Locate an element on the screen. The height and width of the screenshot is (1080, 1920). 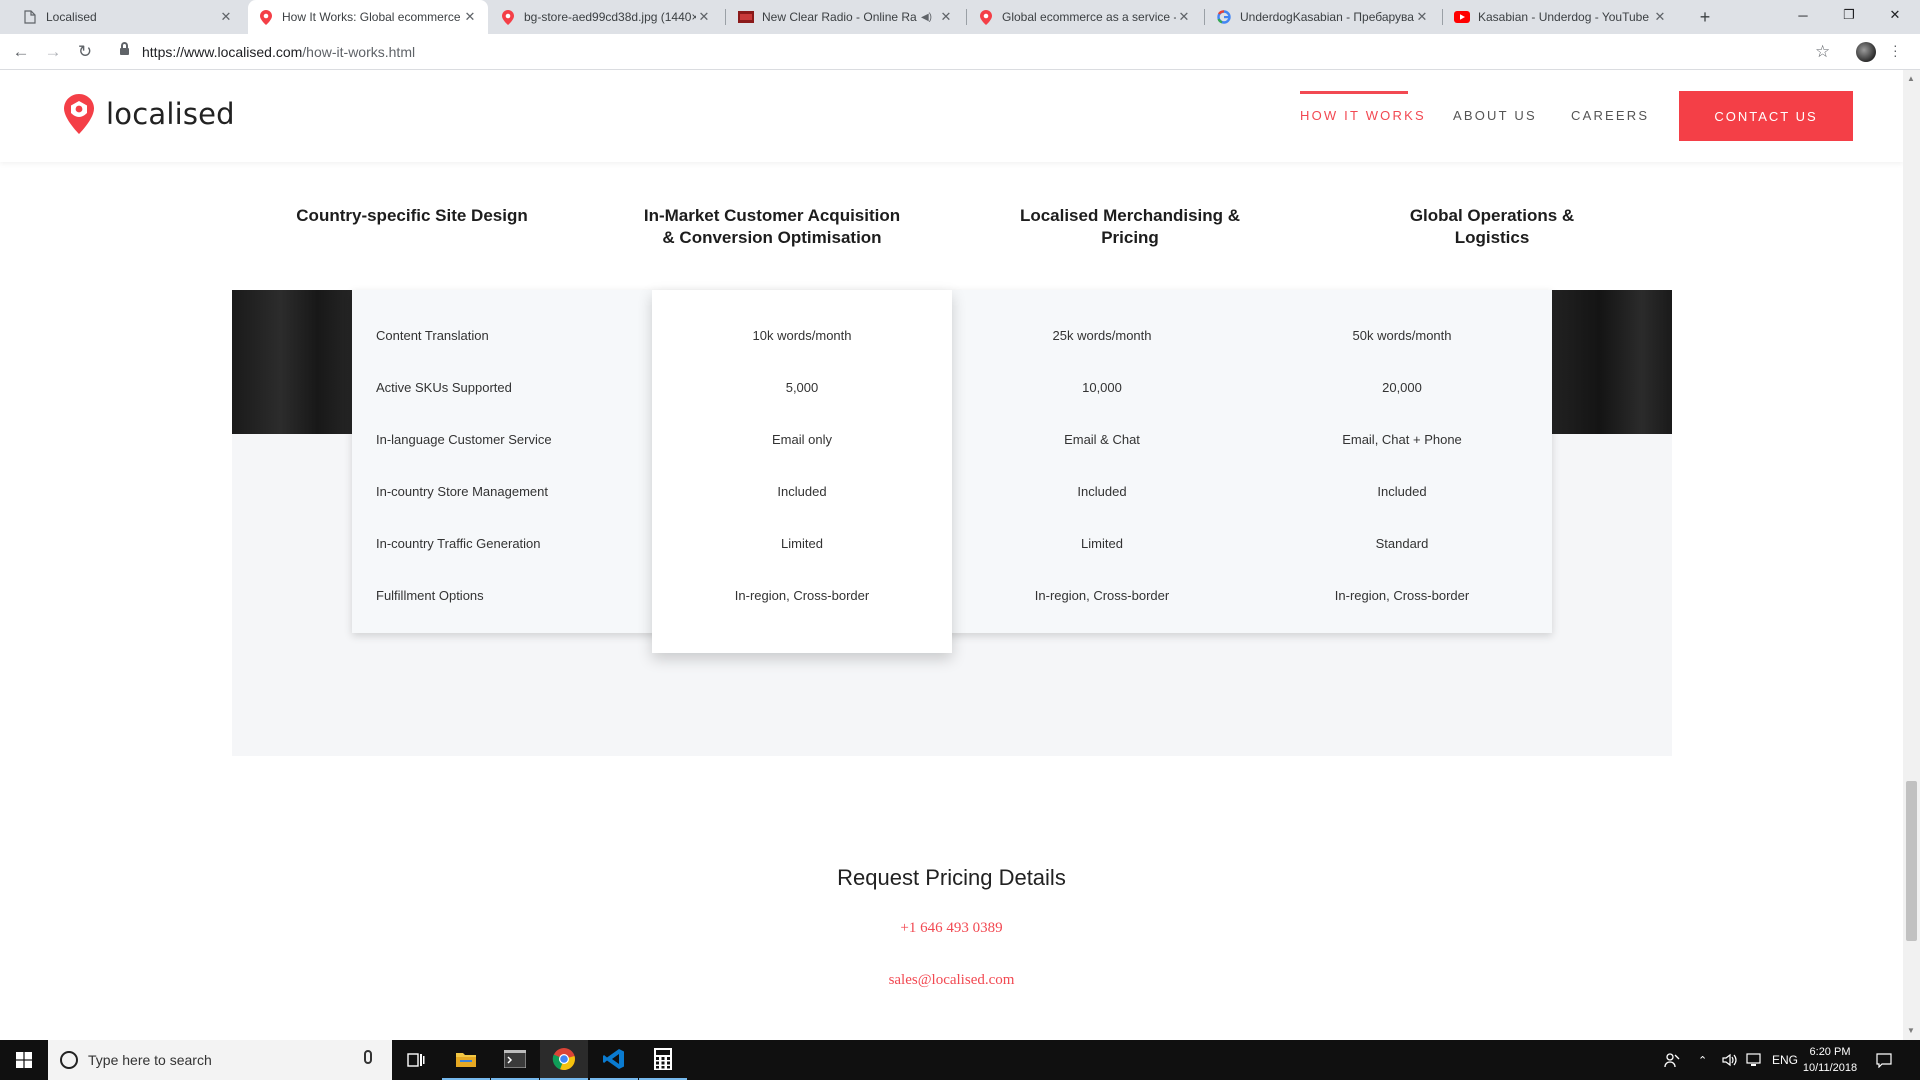
new-tab-button: + is located at coordinates (1705, 17).